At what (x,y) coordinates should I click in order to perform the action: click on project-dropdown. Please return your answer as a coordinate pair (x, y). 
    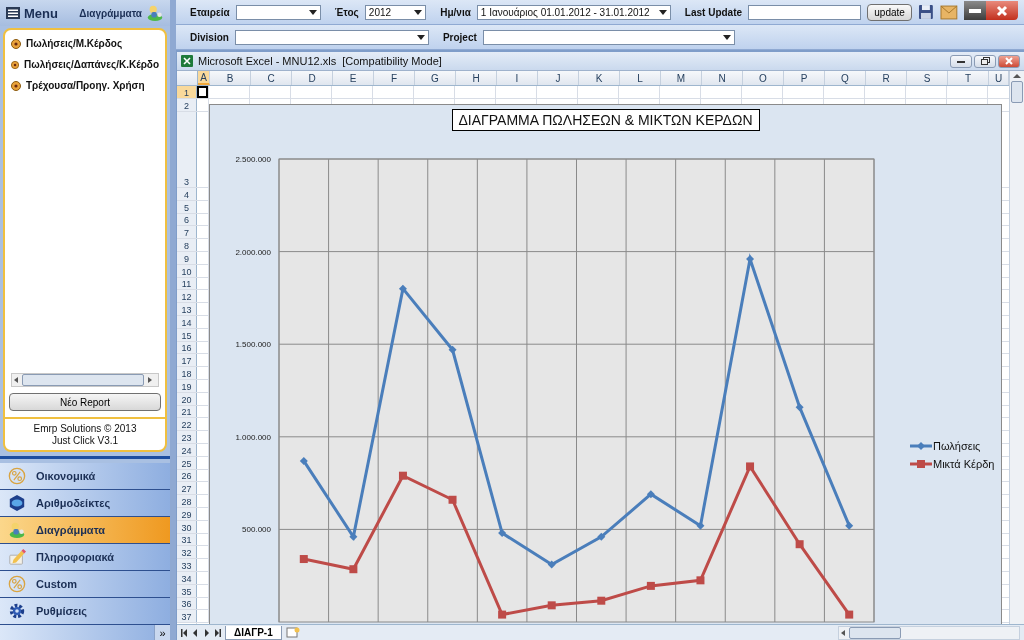
    Looking at the image, I should click on (608, 37).